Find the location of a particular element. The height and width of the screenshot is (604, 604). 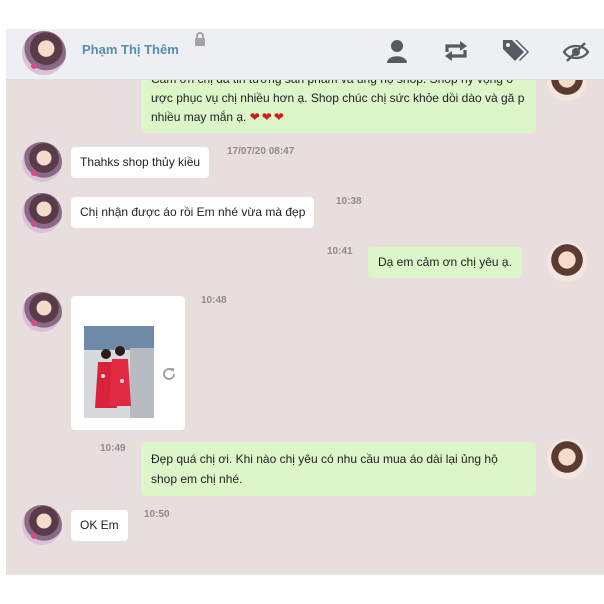

message-bubble-shop-2: Dạ em cảm ơn chị yêu ạ. is located at coordinates (445, 262).